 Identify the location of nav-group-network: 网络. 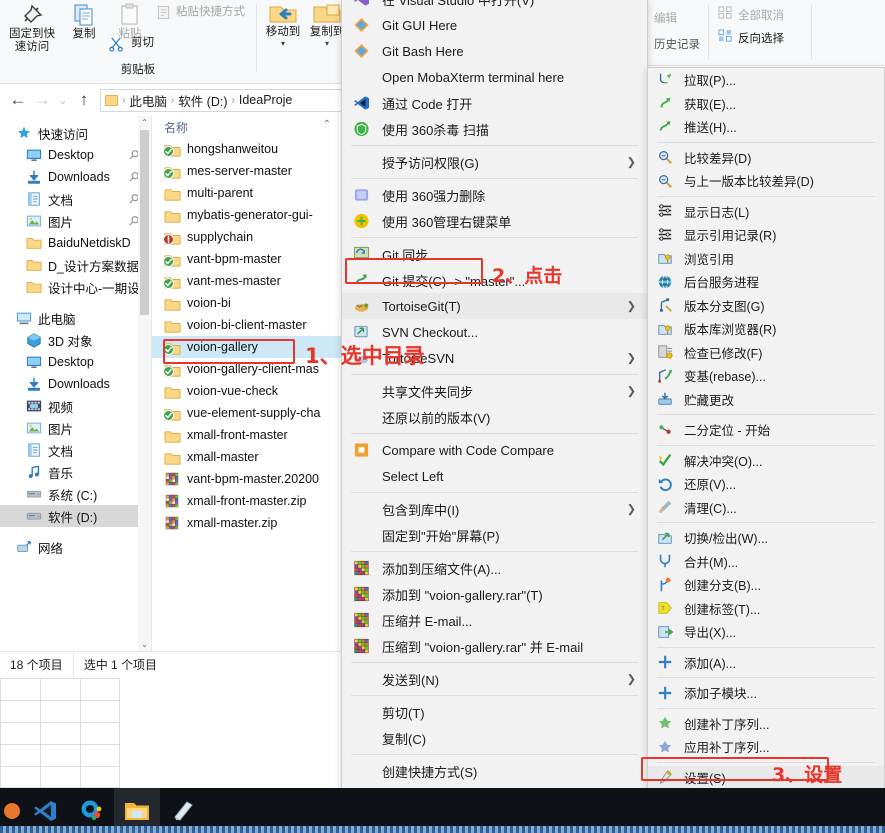
(75, 547).